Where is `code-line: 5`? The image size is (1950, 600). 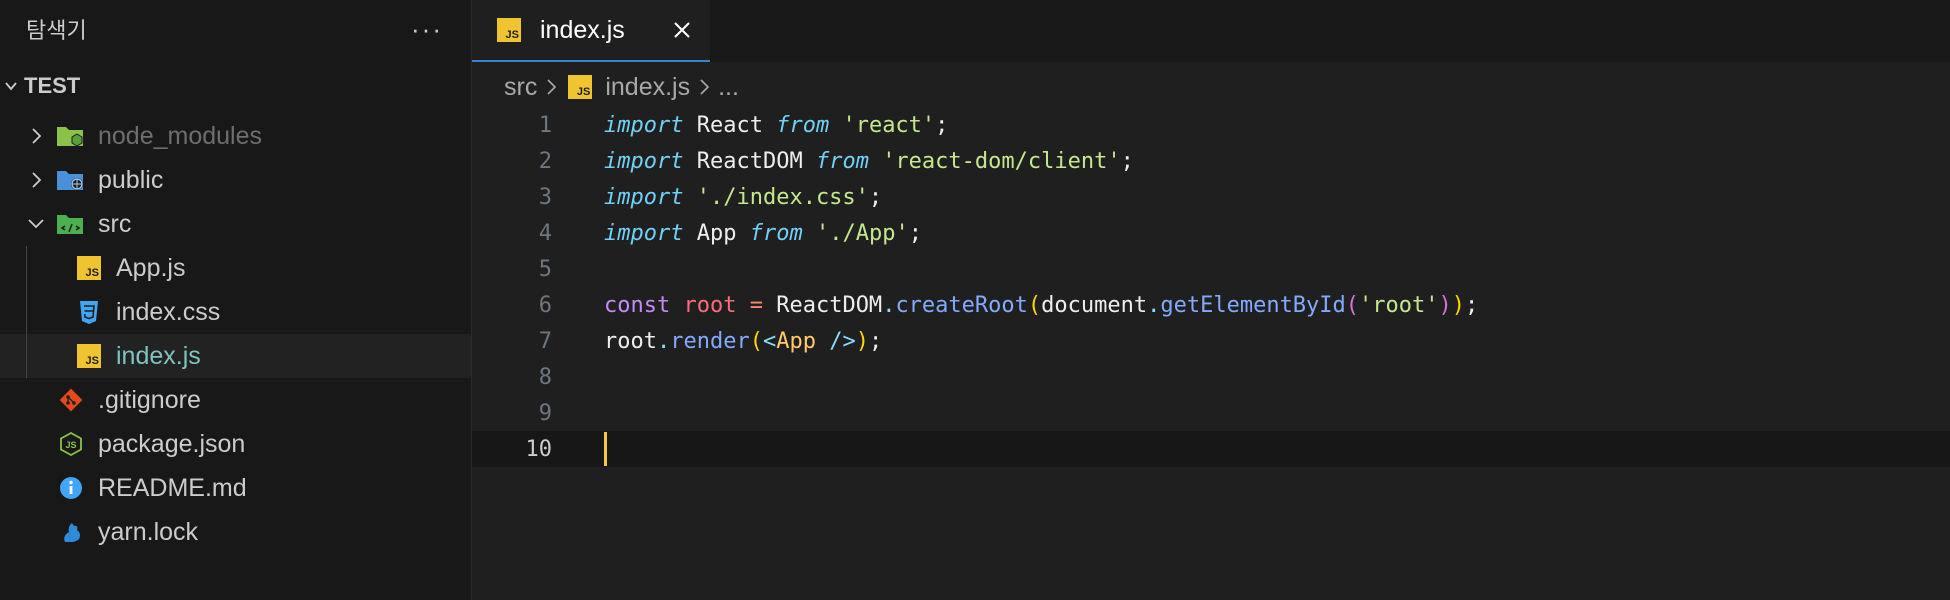 code-line: 5 is located at coordinates (1211, 269).